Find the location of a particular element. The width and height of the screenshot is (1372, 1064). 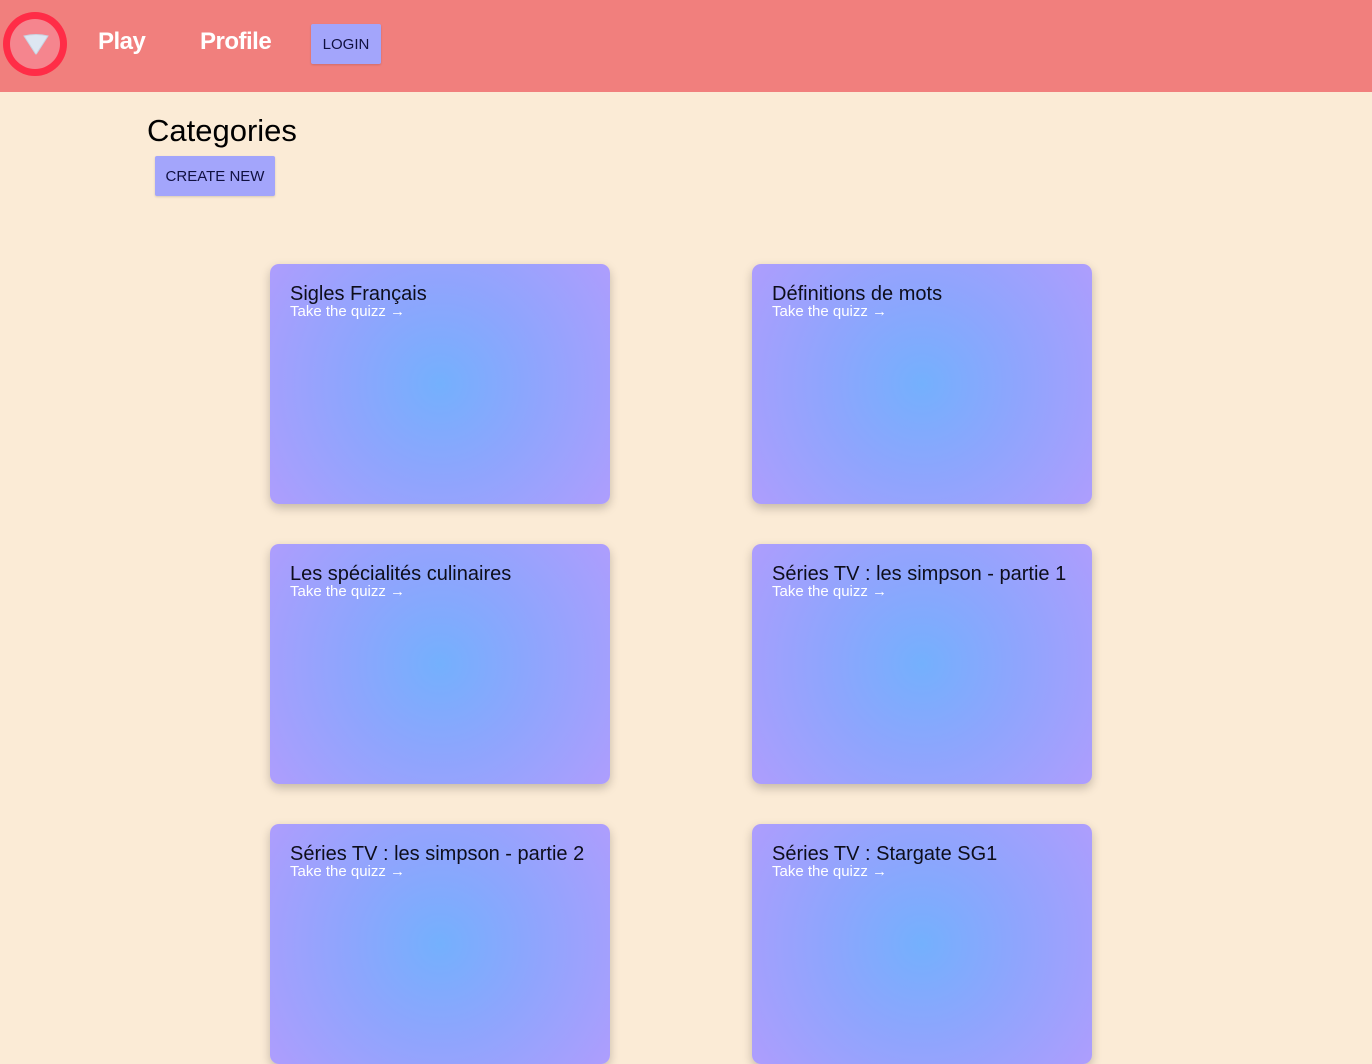

nav-profile: Profile is located at coordinates (236, 42).